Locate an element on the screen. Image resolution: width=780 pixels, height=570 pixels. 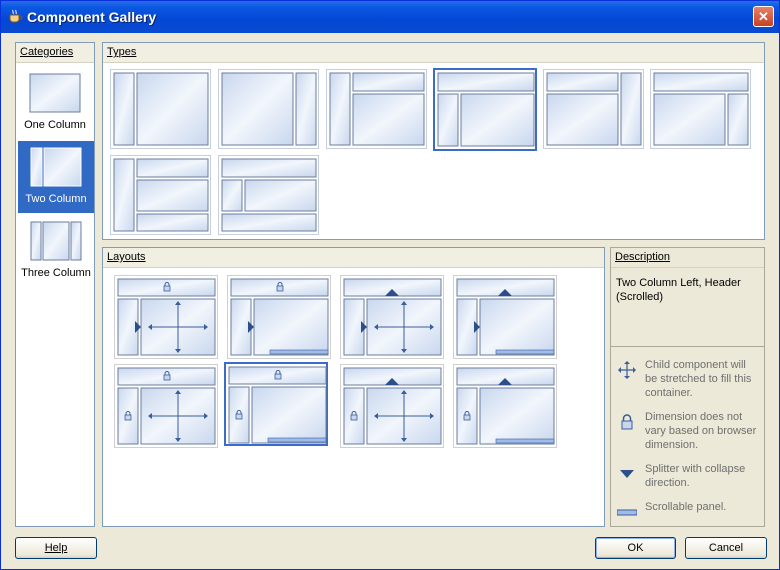
type-two-column-left is located at coordinates (160, 109).